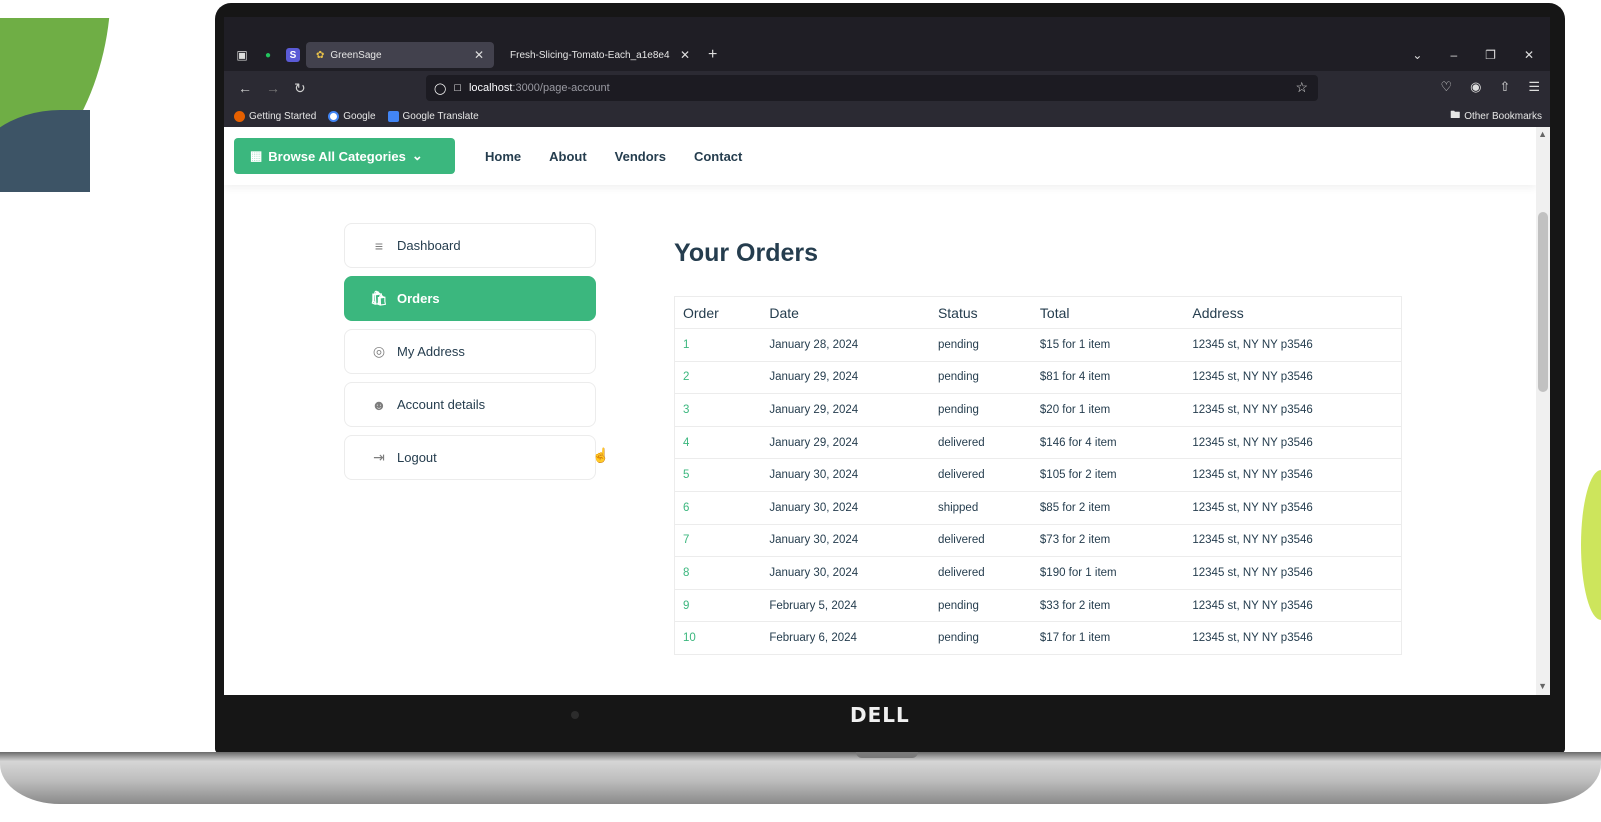 This screenshot has height=822, width=1601. What do you see at coordinates (1108, 638) in the screenshot?
I see `order-total: $17 for 1 item` at bounding box center [1108, 638].